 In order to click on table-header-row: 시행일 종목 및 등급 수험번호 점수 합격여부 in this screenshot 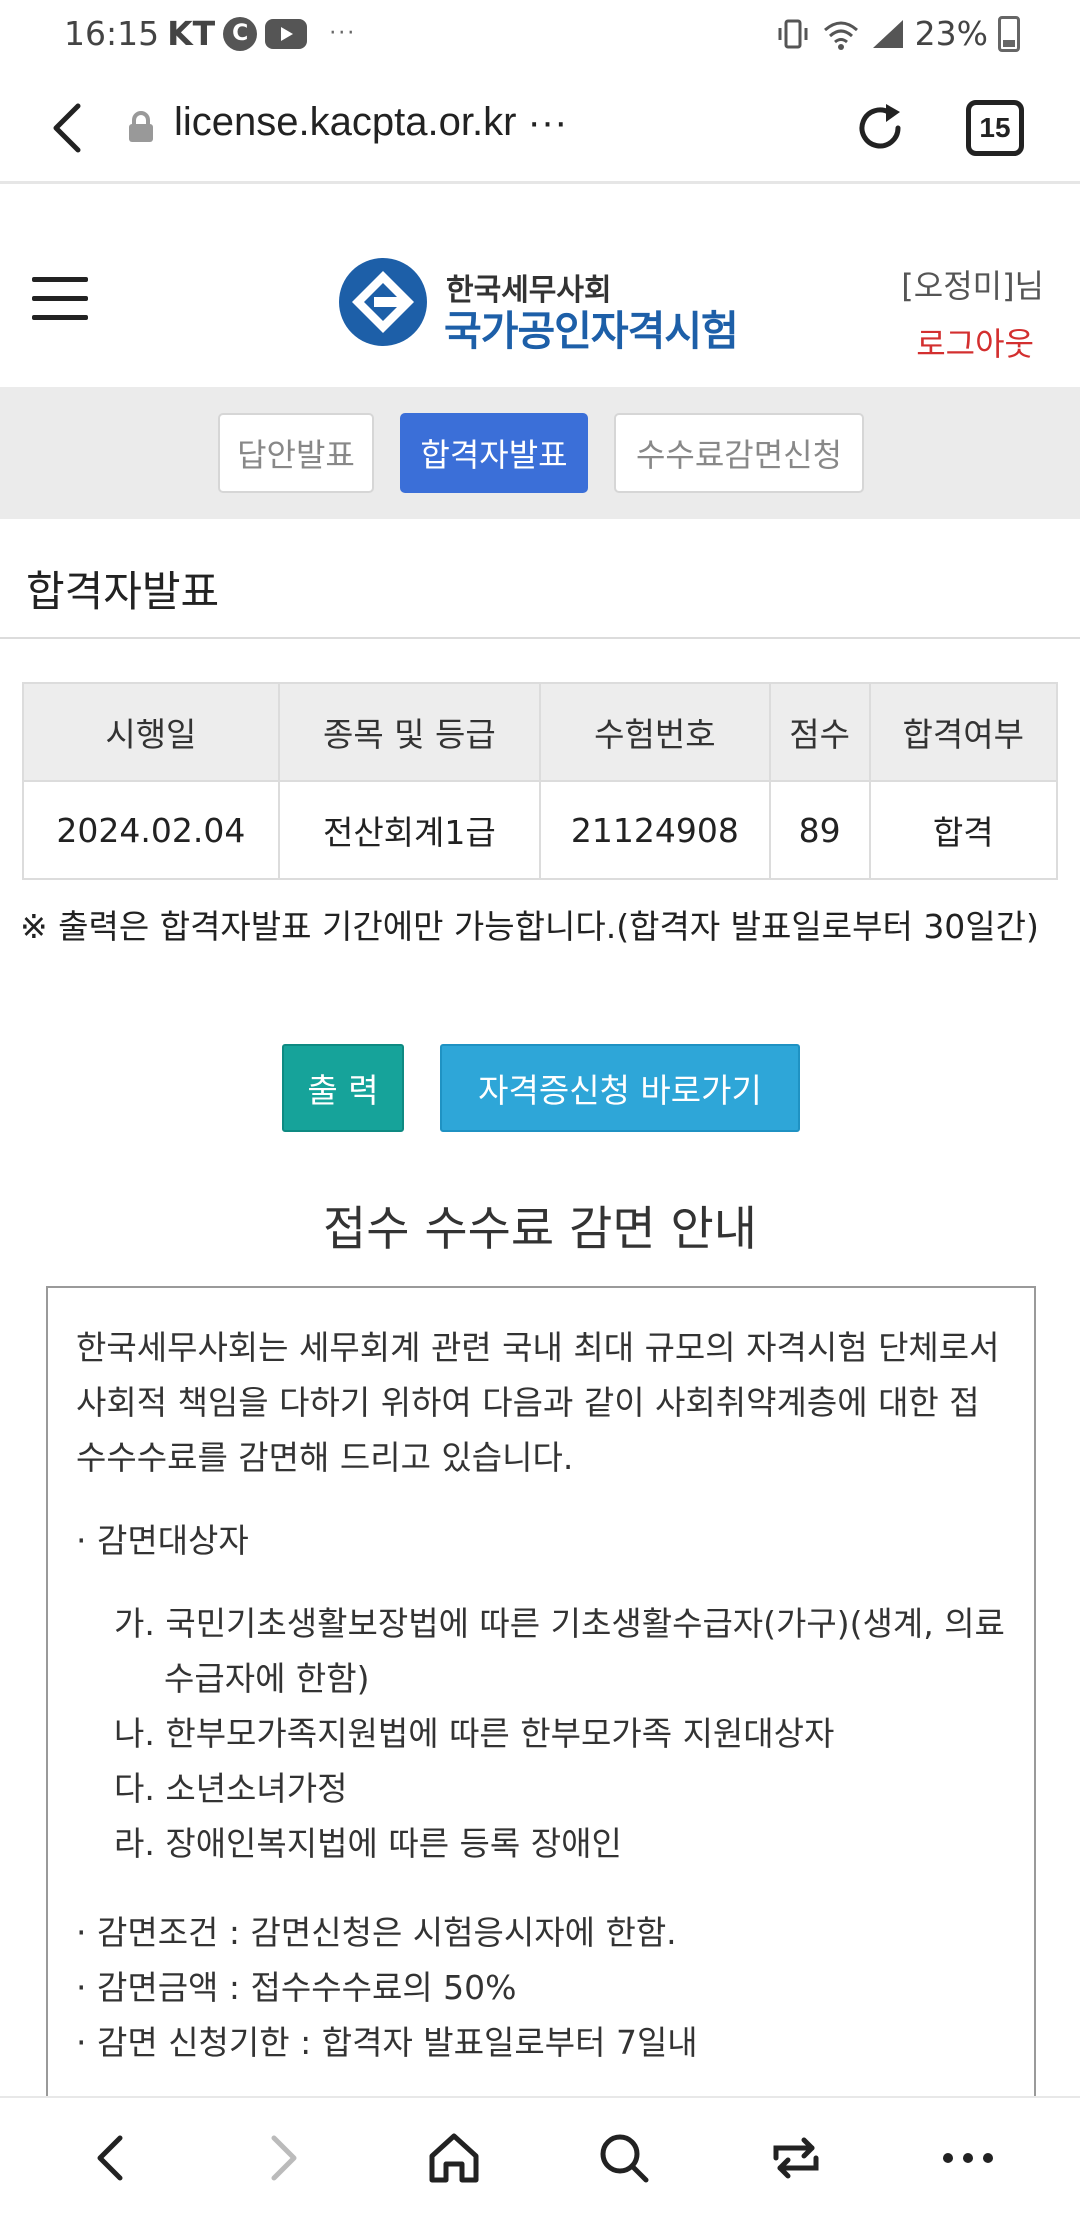, I will do `click(540, 732)`.